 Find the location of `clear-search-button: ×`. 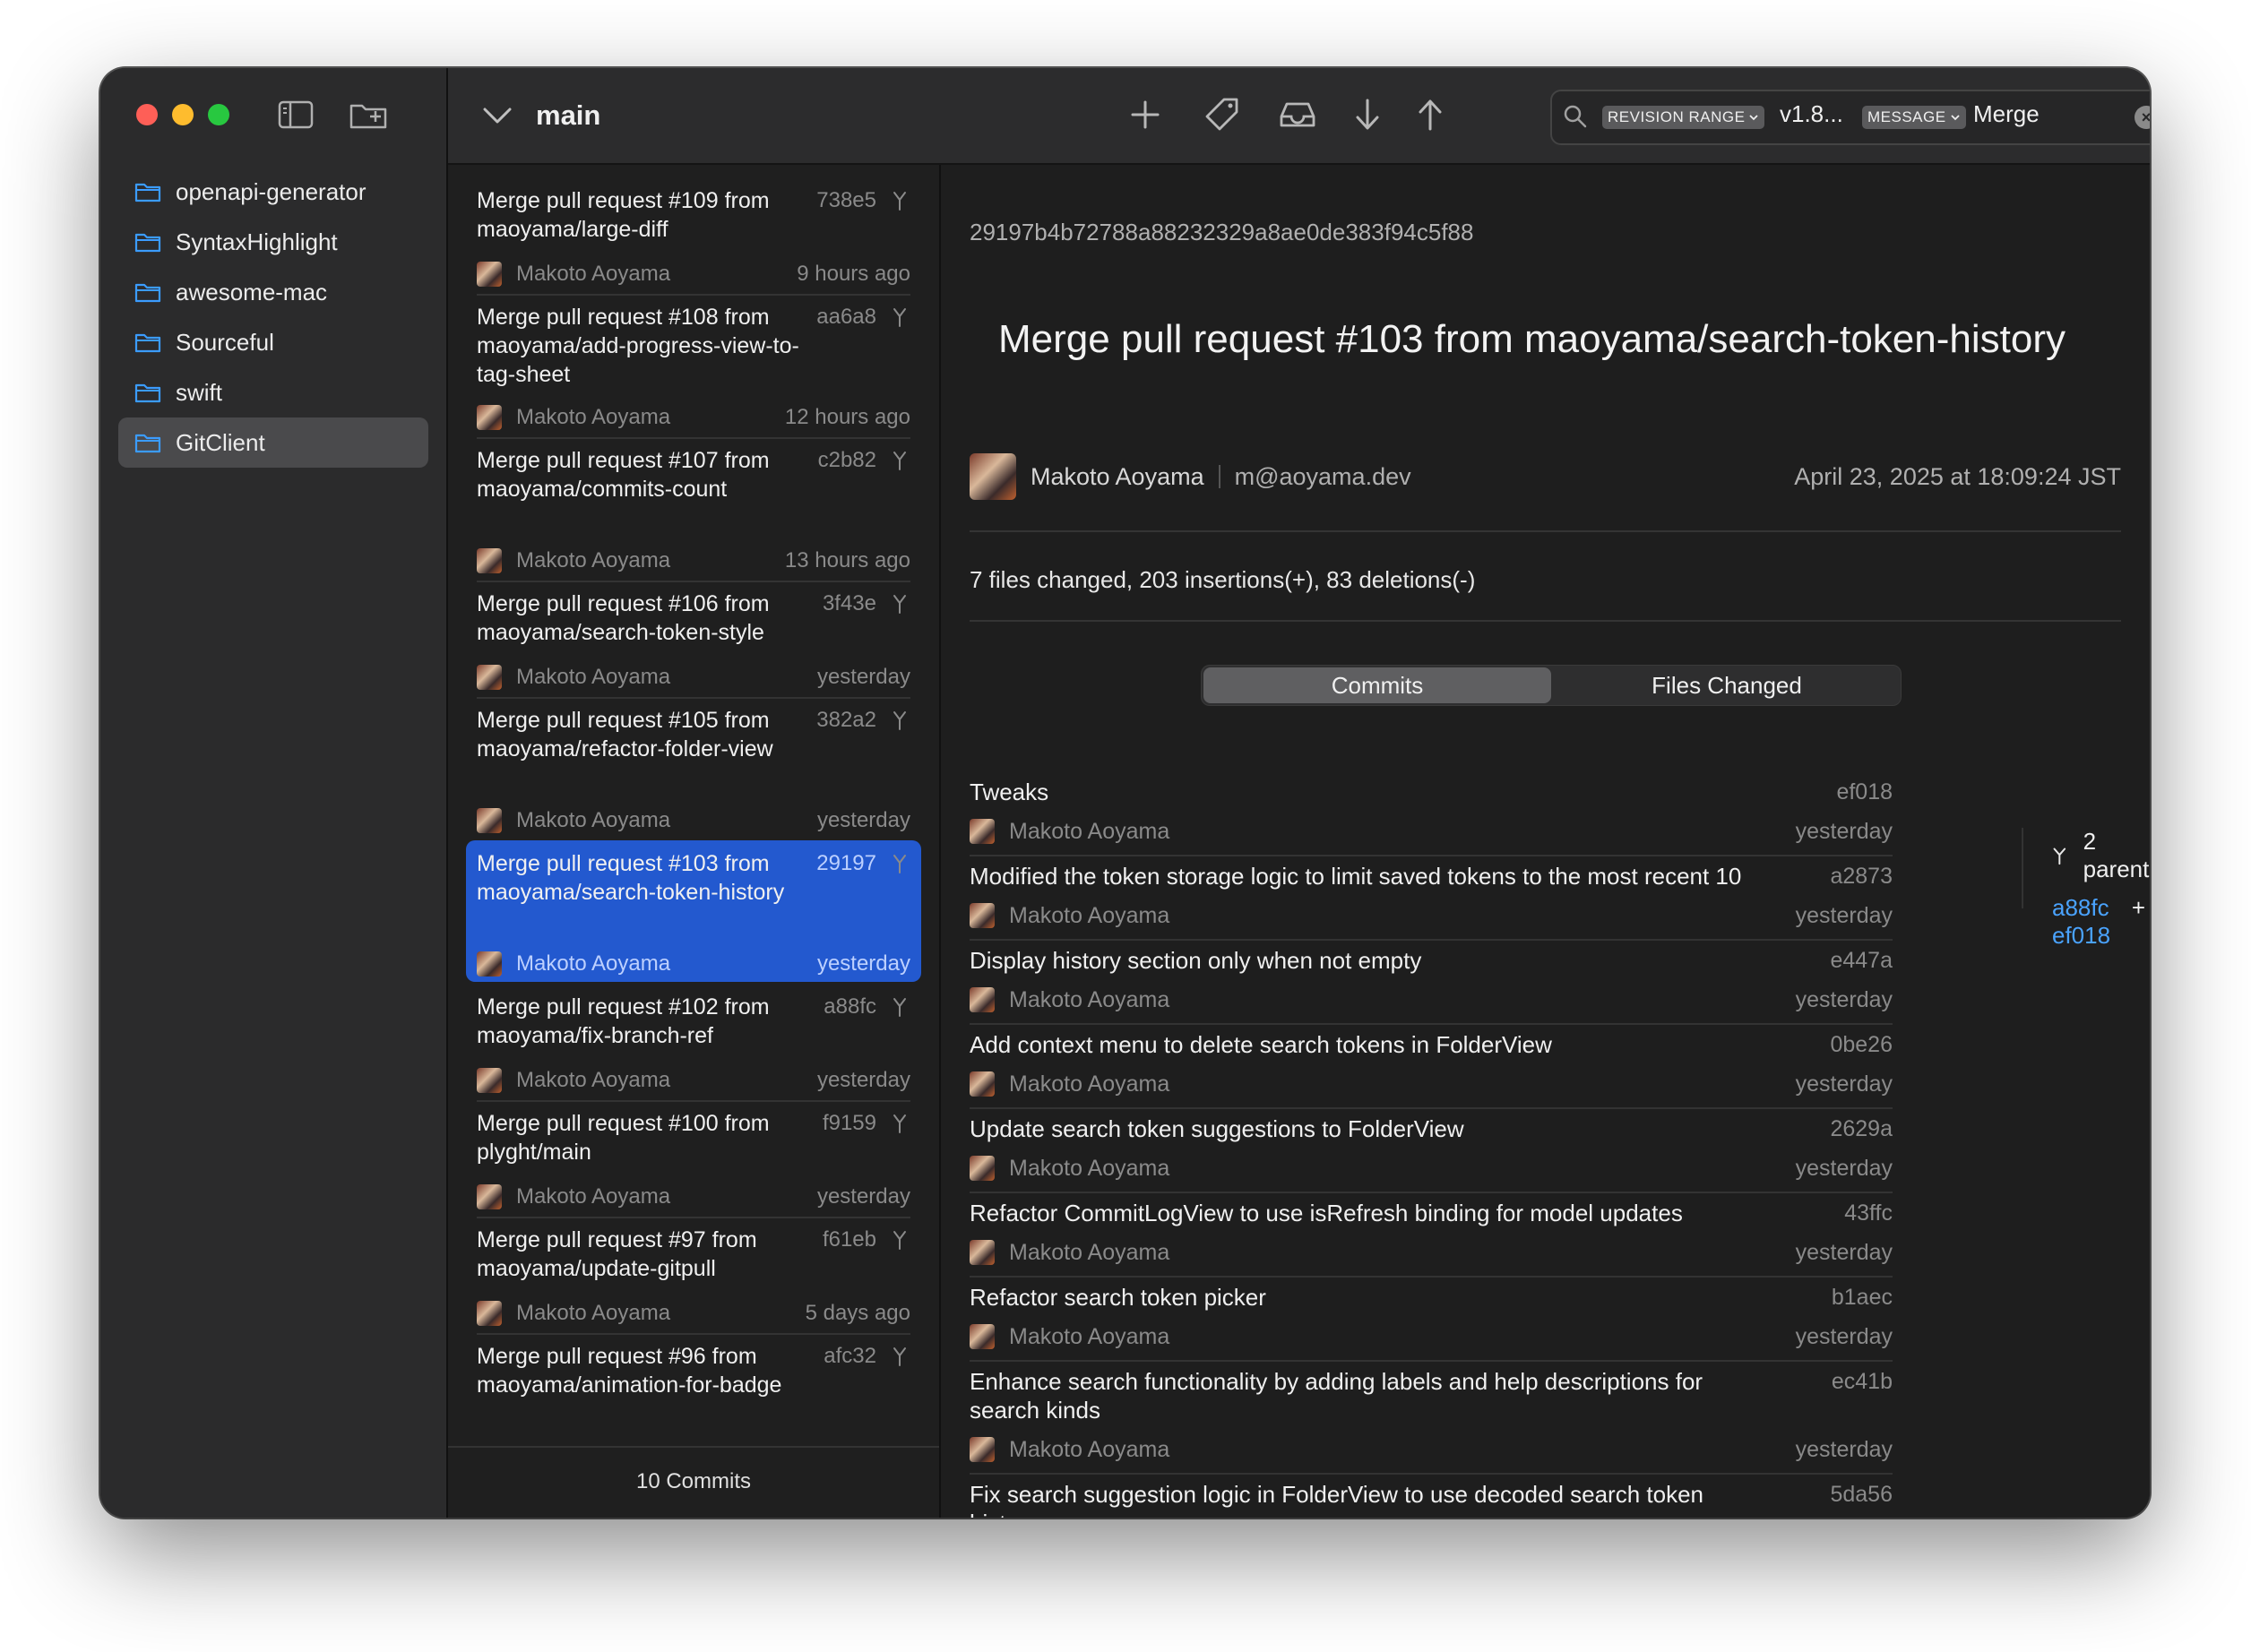

clear-search-button: × is located at coordinates (2142, 117).